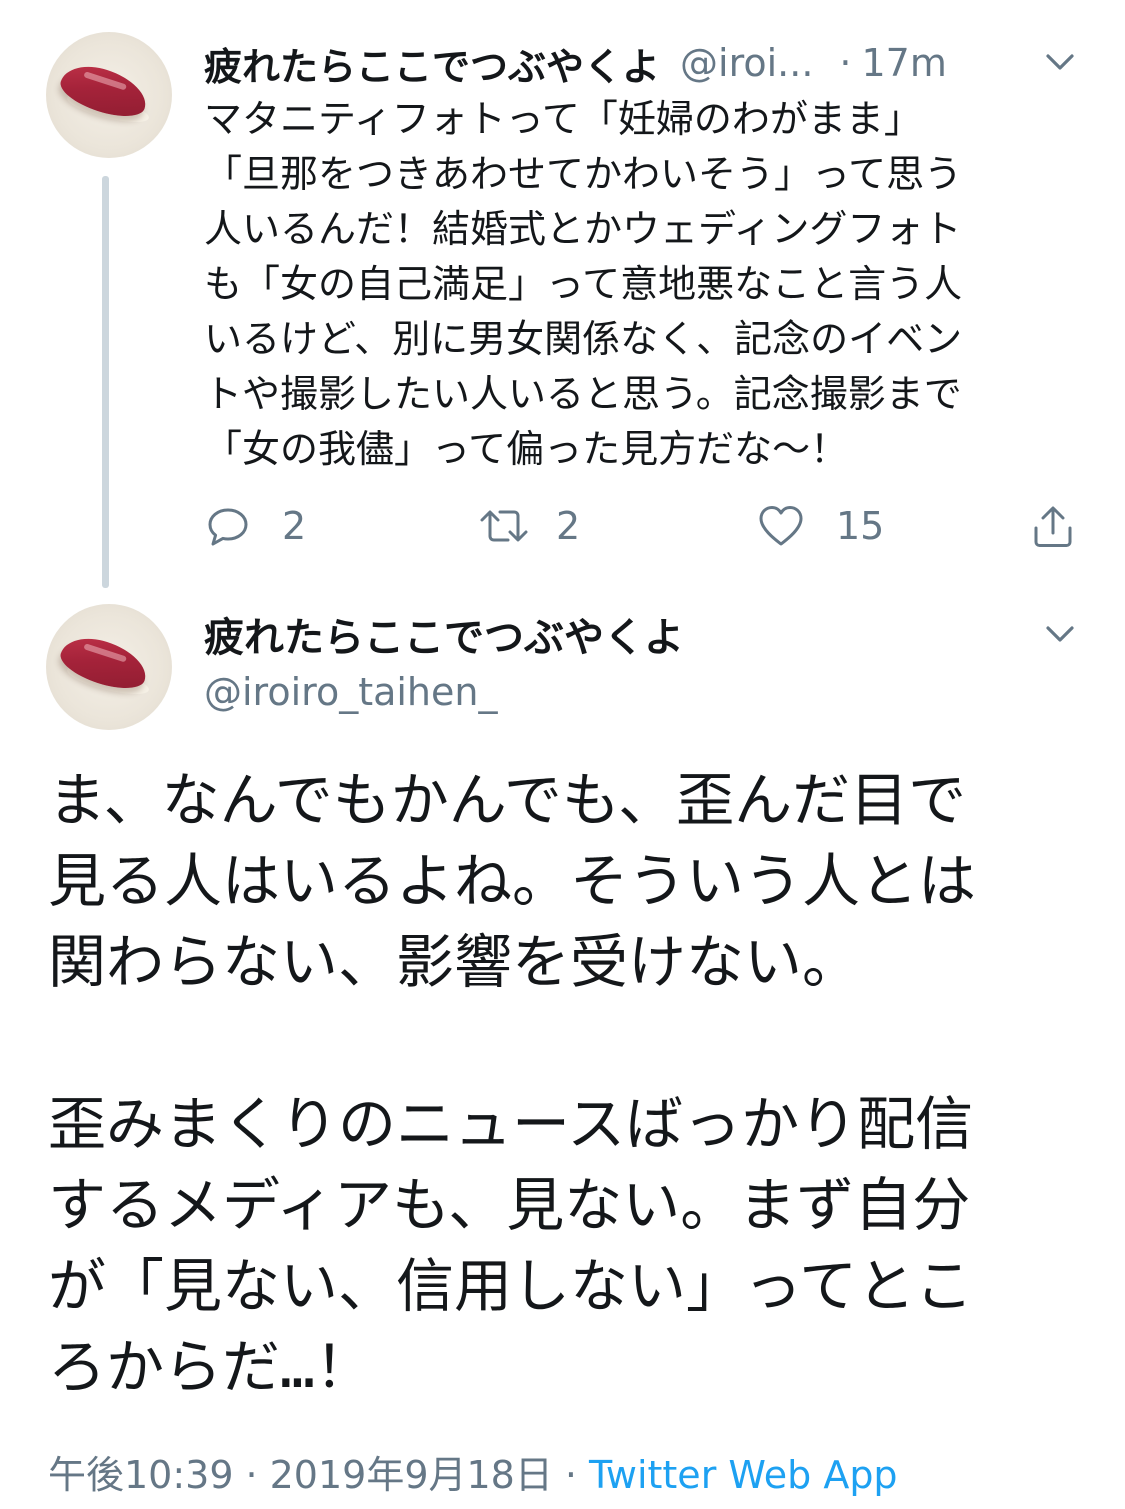  What do you see at coordinates (504, 526) in the screenshot?
I see `retweet-icon` at bounding box center [504, 526].